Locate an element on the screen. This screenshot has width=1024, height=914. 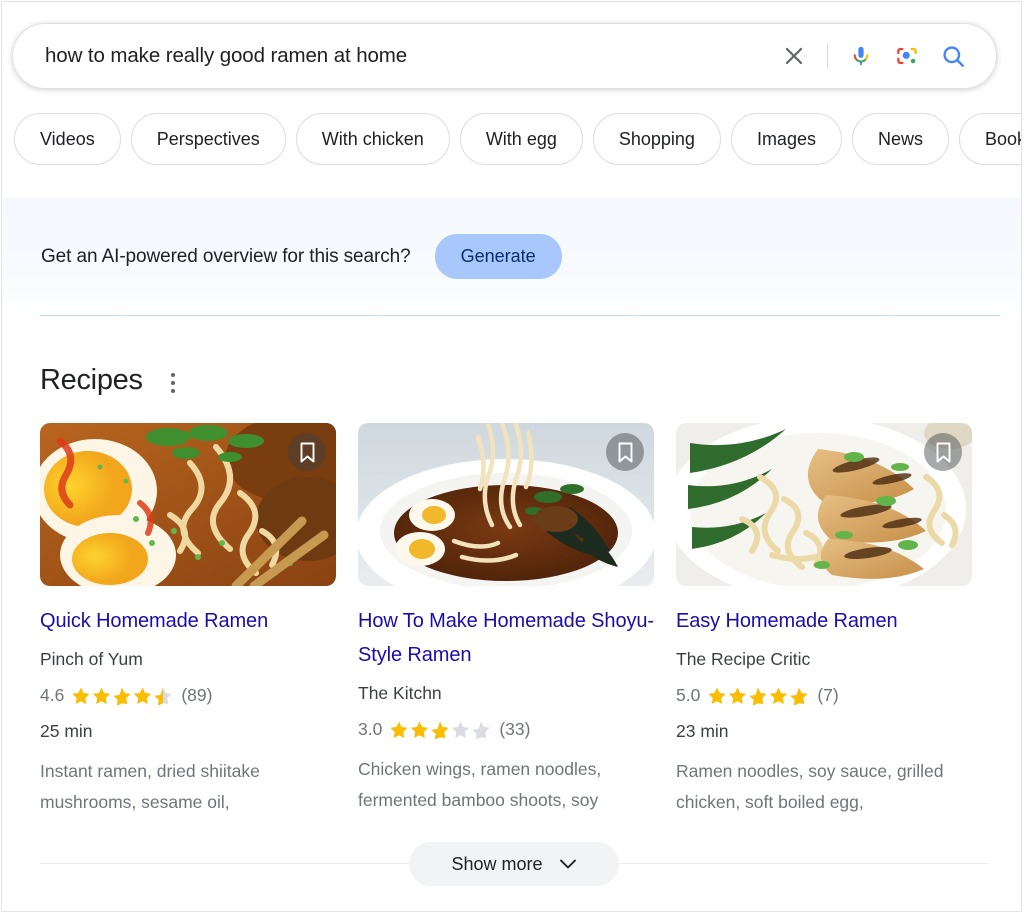
chip-label: With egg is located at coordinates (521, 138).